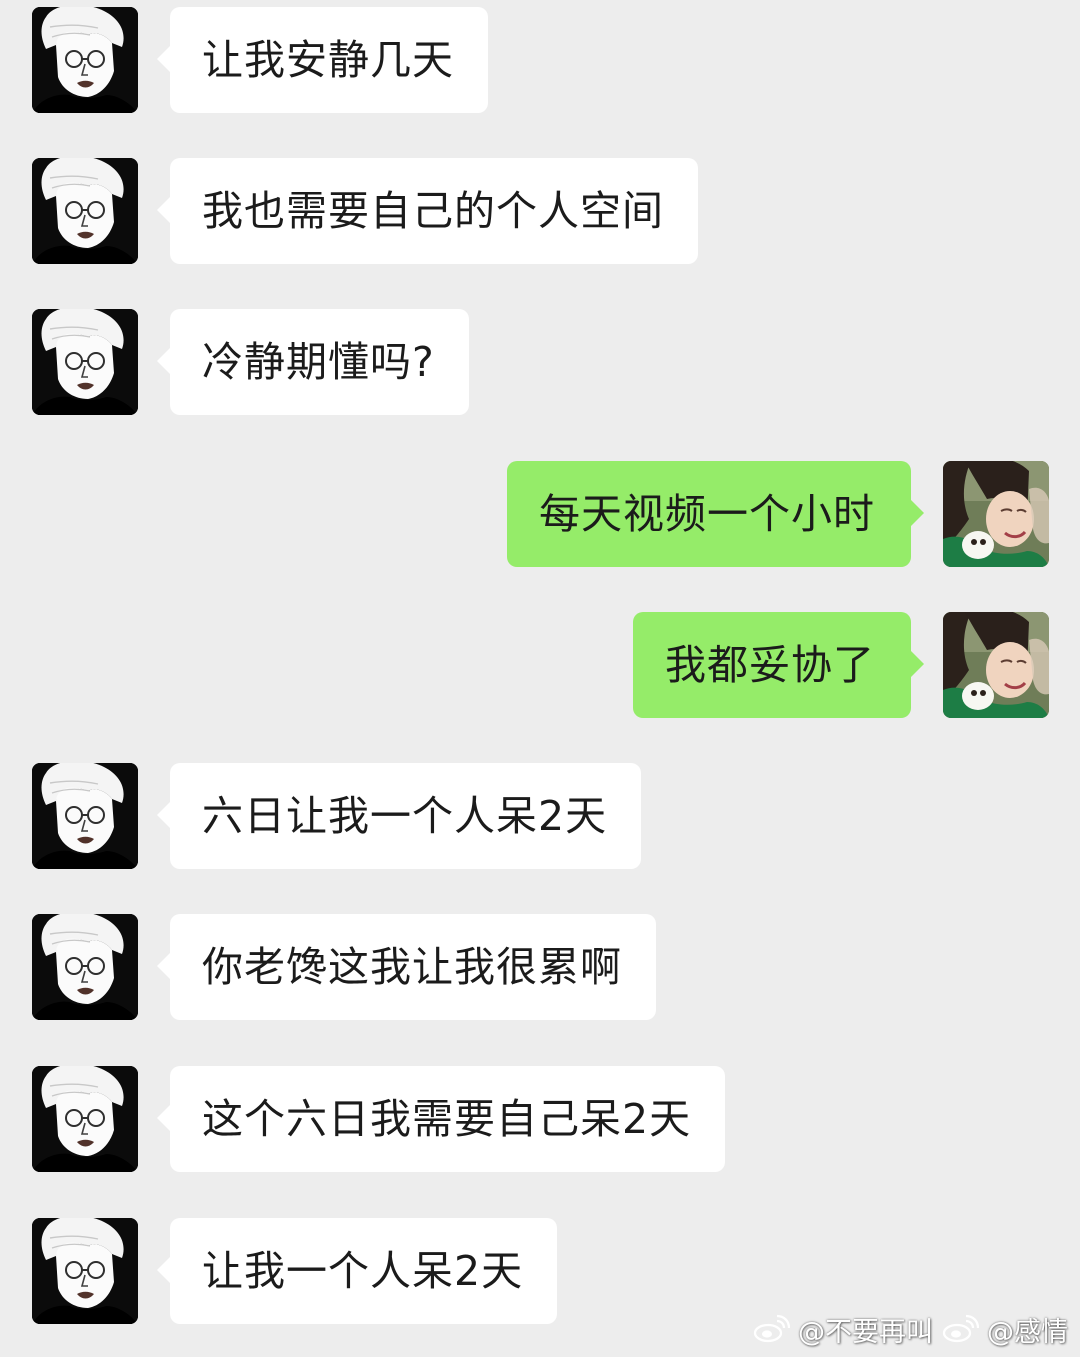 Image resolution: width=1080 pixels, height=1357 pixels. What do you see at coordinates (313, 362) in the screenshot?
I see `incoming-message-bubble: 冷静期懂吗?` at bounding box center [313, 362].